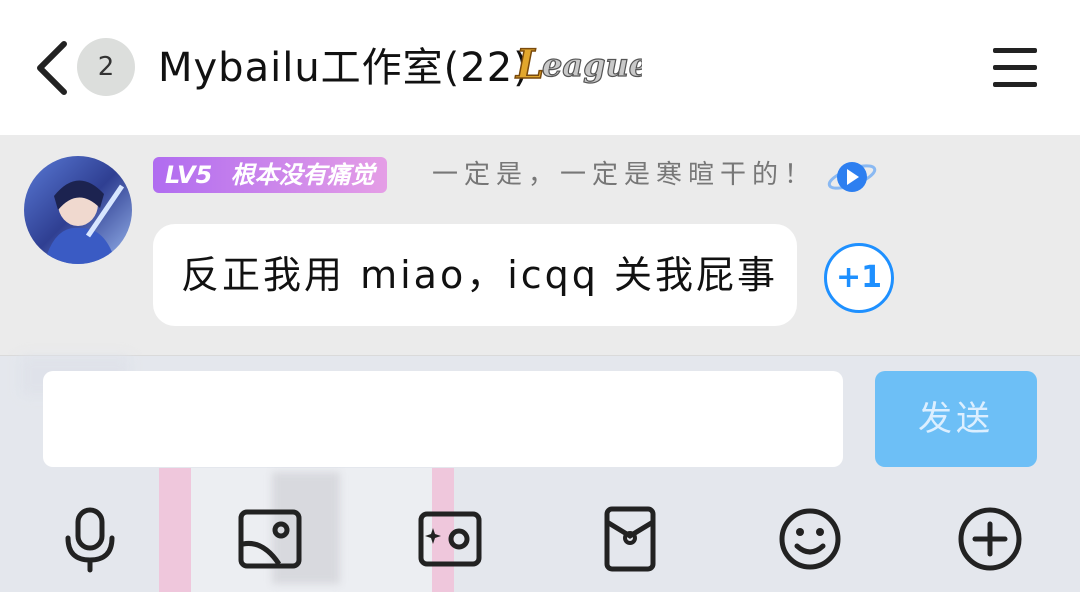 This screenshot has height=592, width=1080. I want to click on microphone-icon, so click(90, 539).